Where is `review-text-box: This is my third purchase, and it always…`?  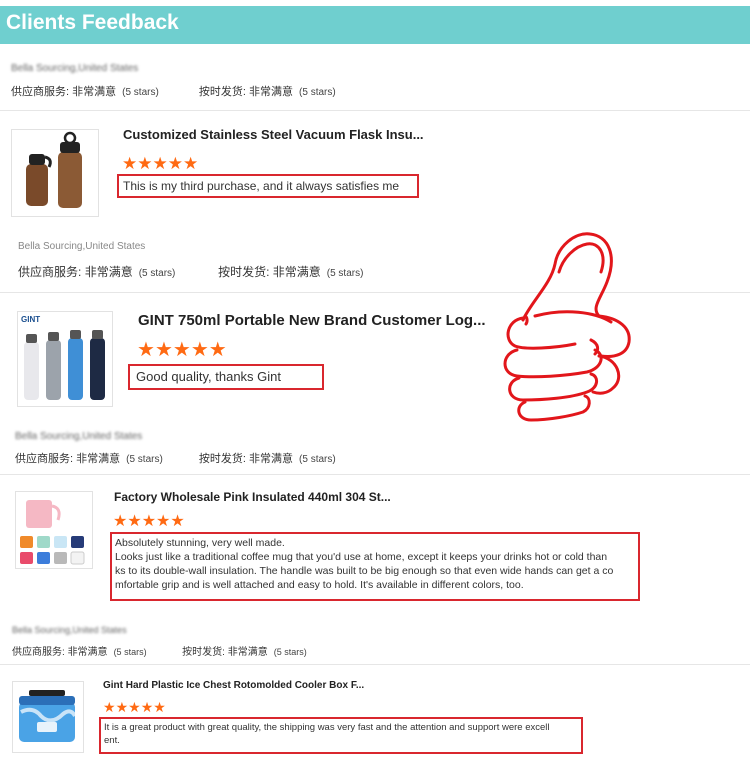
review-text-box: This is my third purchase, and it always… is located at coordinates (268, 186).